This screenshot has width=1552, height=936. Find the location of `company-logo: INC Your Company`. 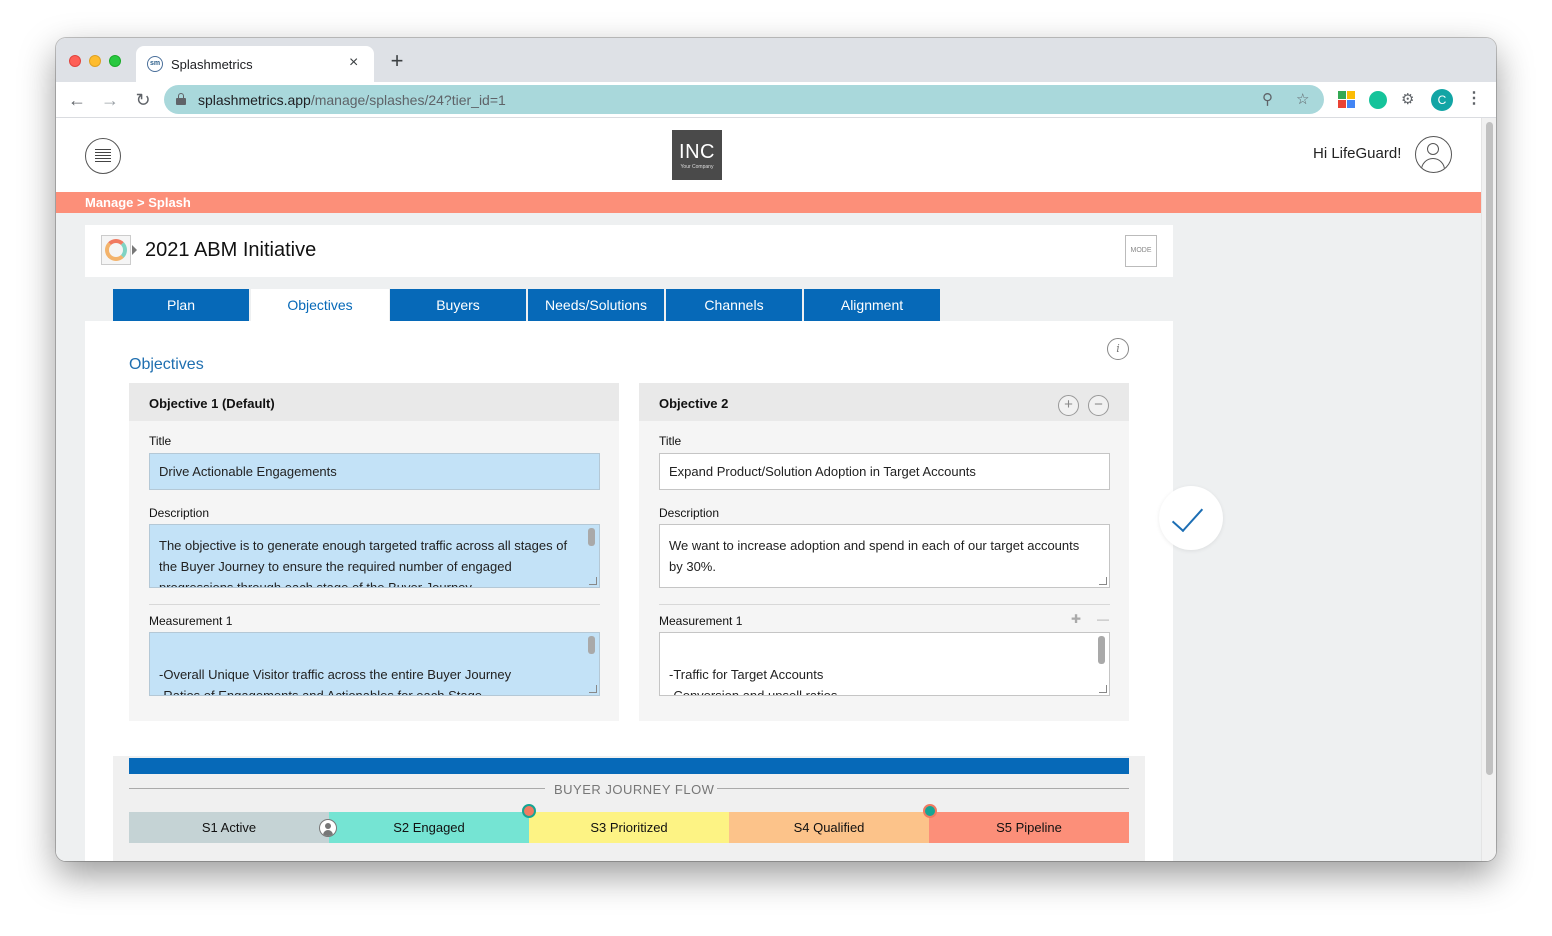

company-logo: INC Your Company is located at coordinates (697, 155).